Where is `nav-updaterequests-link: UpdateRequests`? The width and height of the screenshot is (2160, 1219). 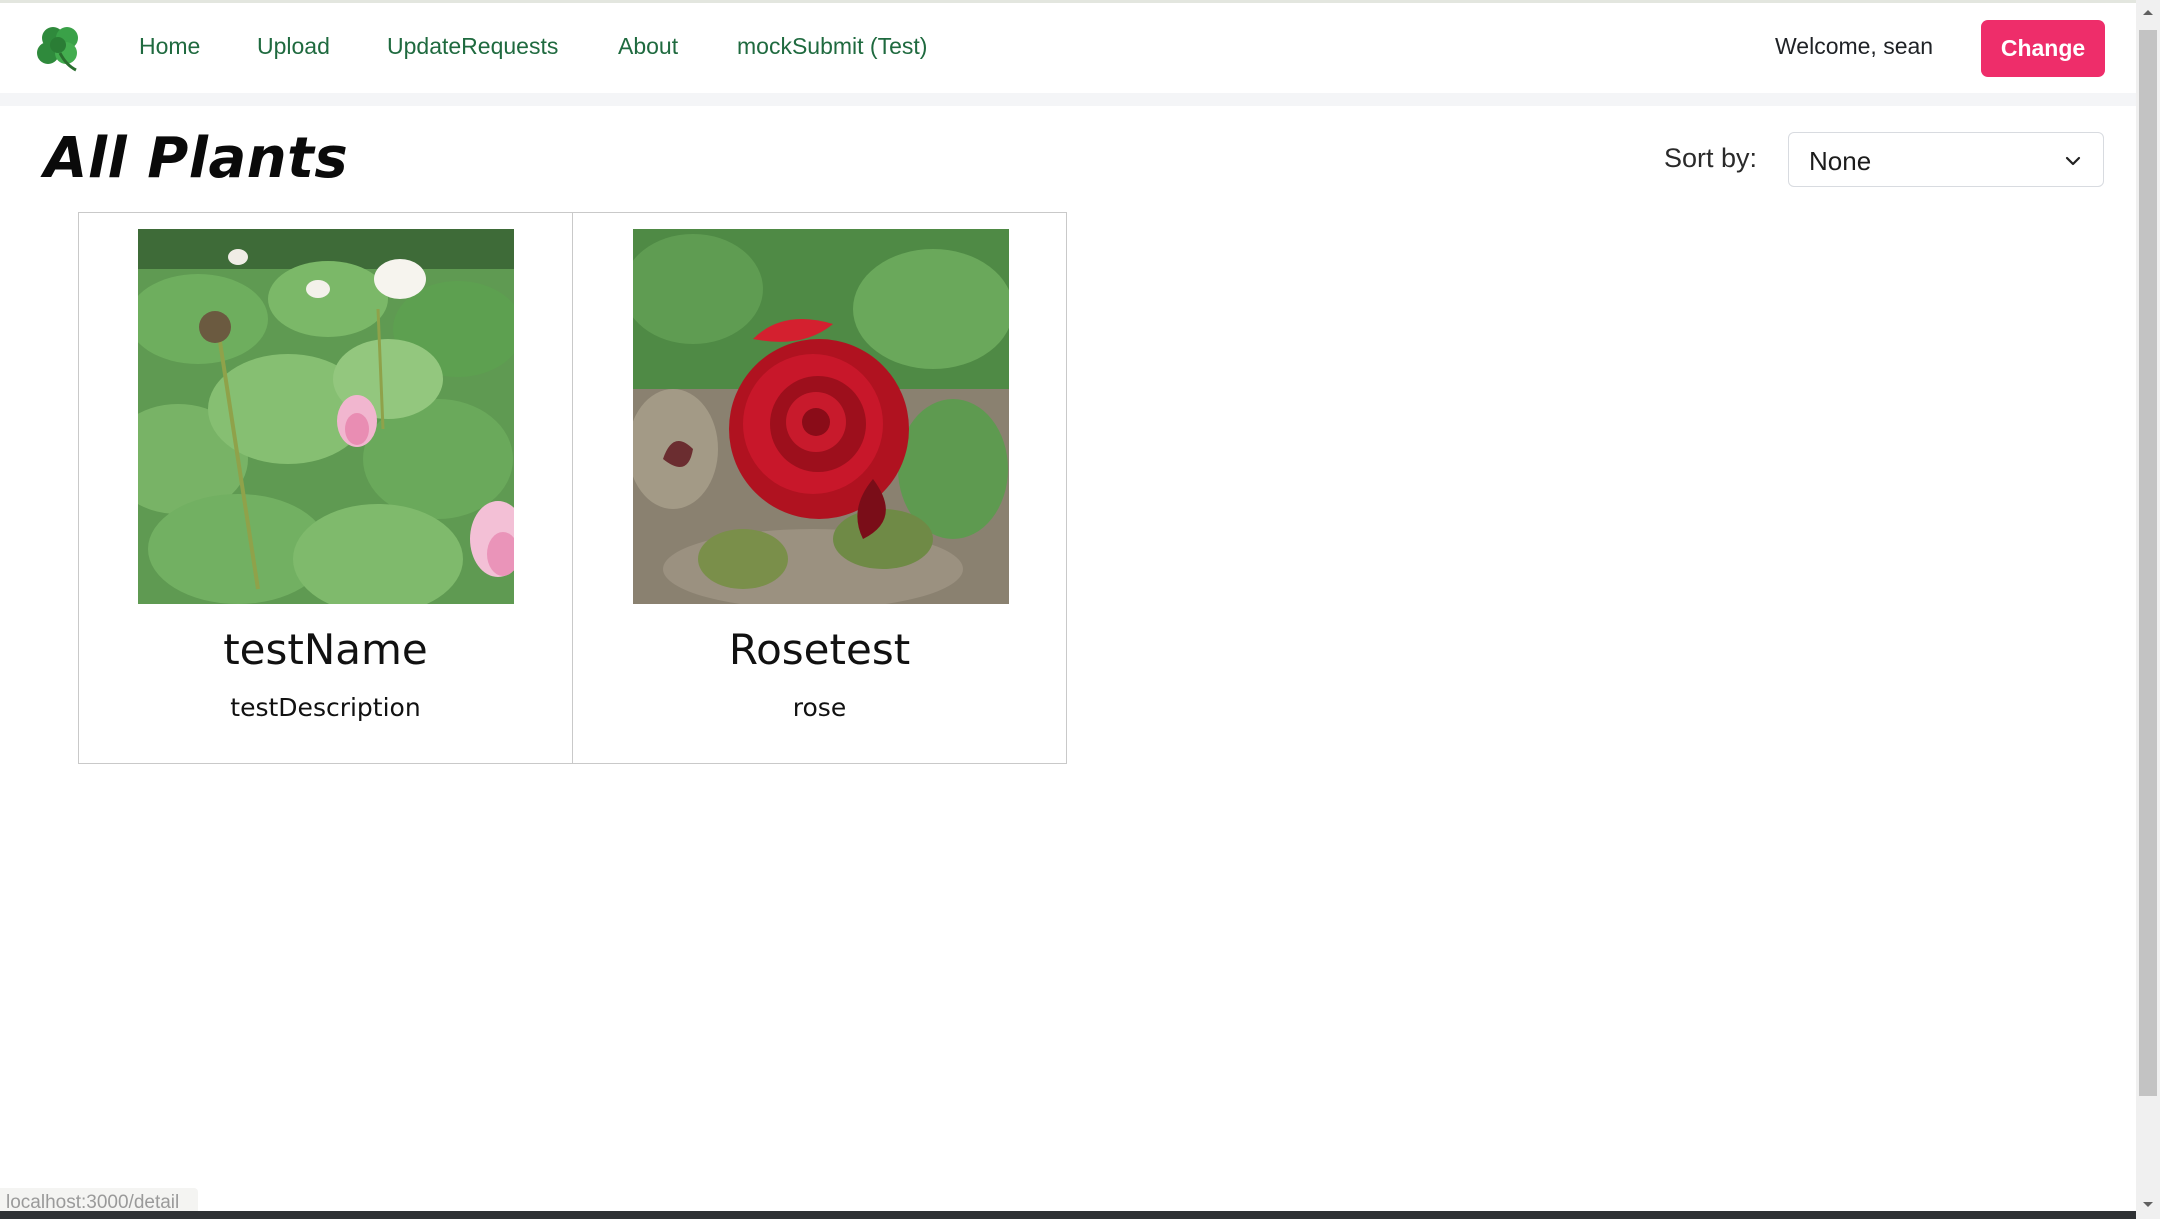
nav-updaterequests-link: UpdateRequests is located at coordinates (472, 46).